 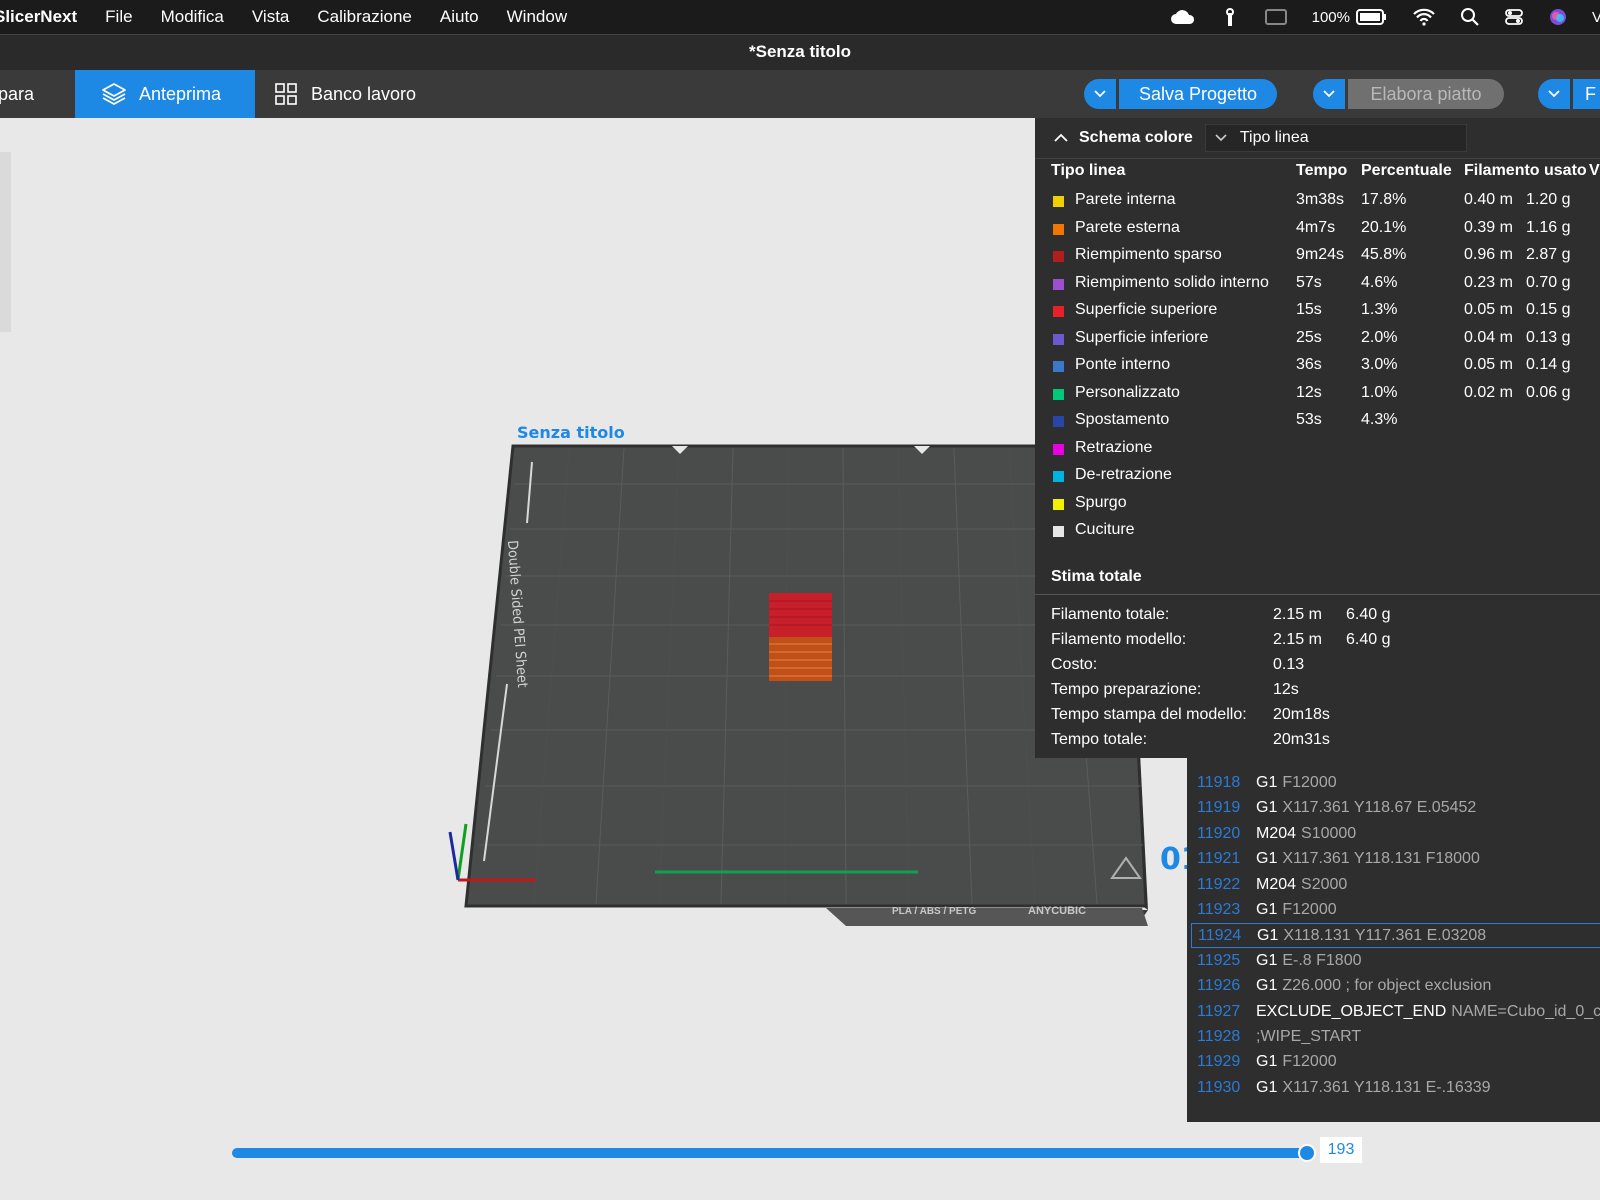 I want to click on save-project-button: Salva Progetto, so click(x=1198, y=94).